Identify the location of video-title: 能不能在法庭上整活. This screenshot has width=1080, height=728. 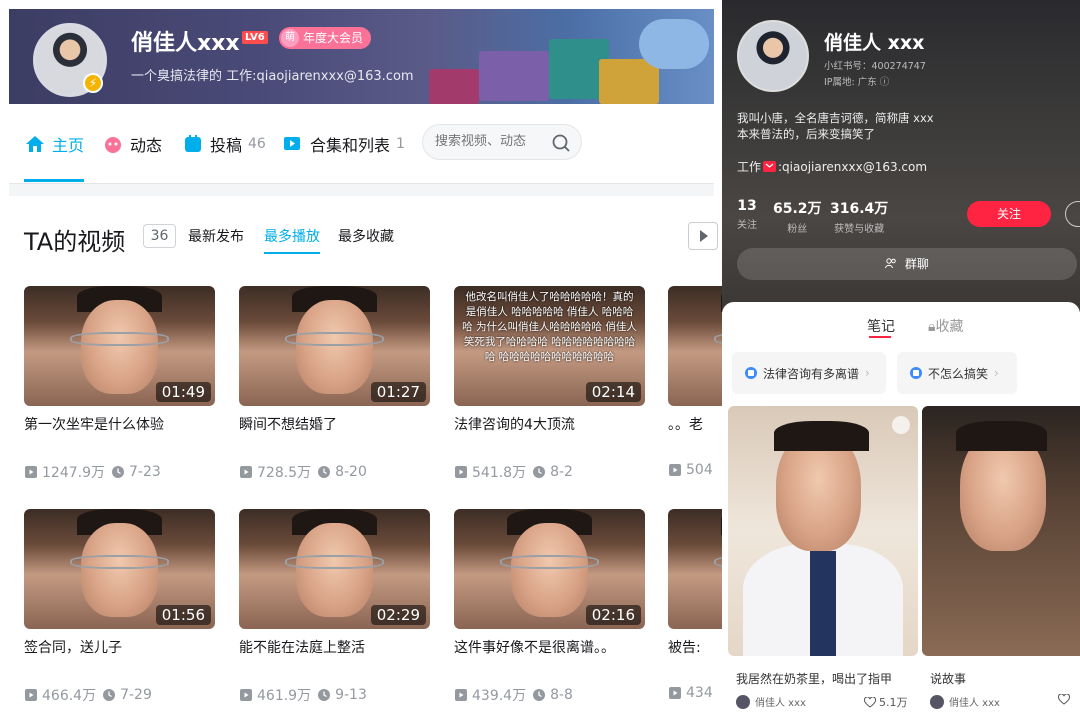
(302, 647).